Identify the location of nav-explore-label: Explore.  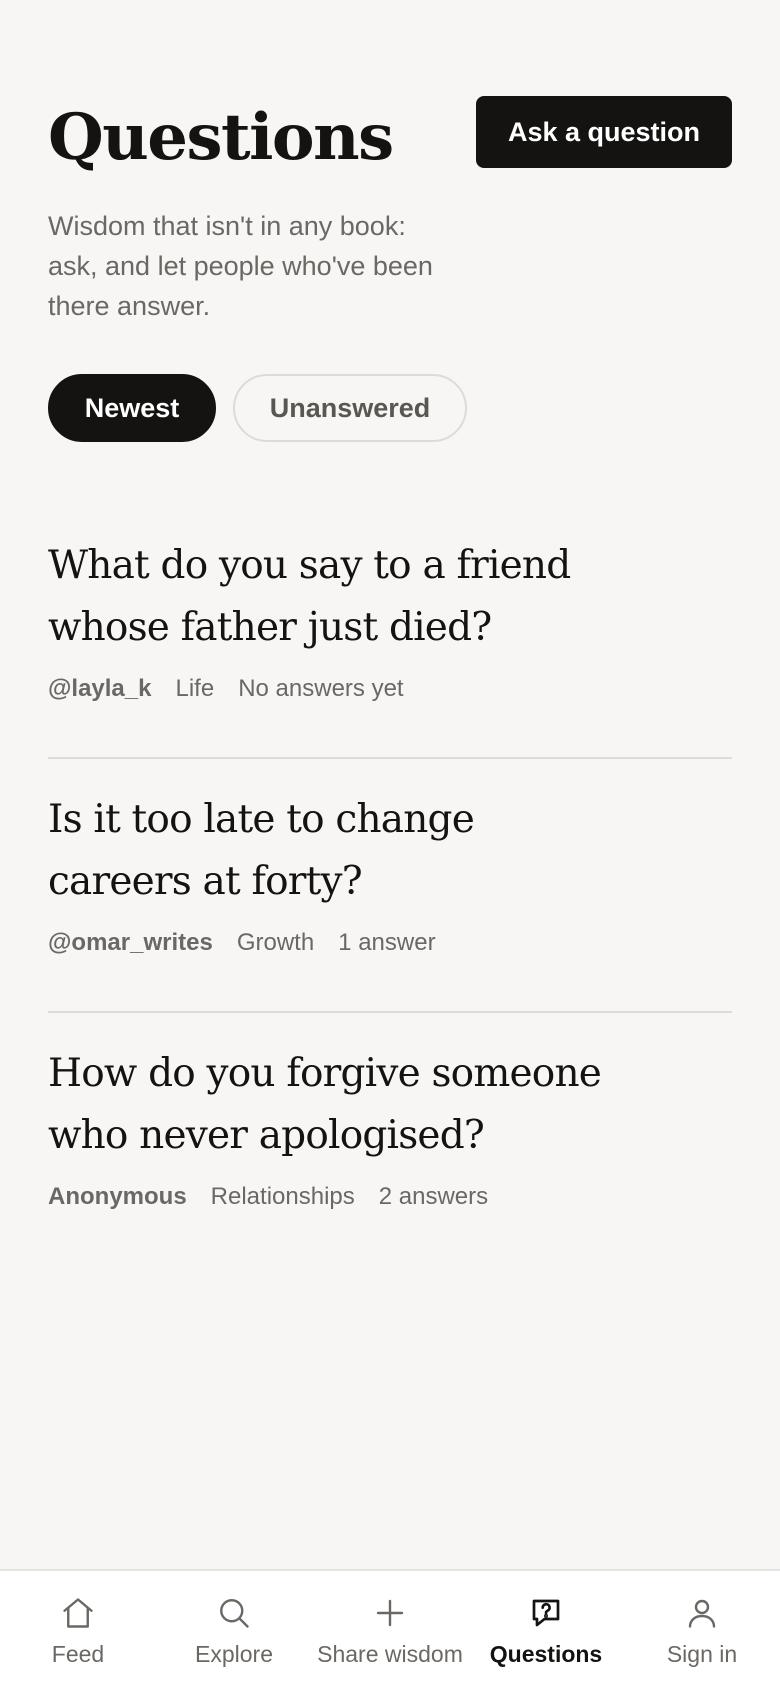
(234, 1654).